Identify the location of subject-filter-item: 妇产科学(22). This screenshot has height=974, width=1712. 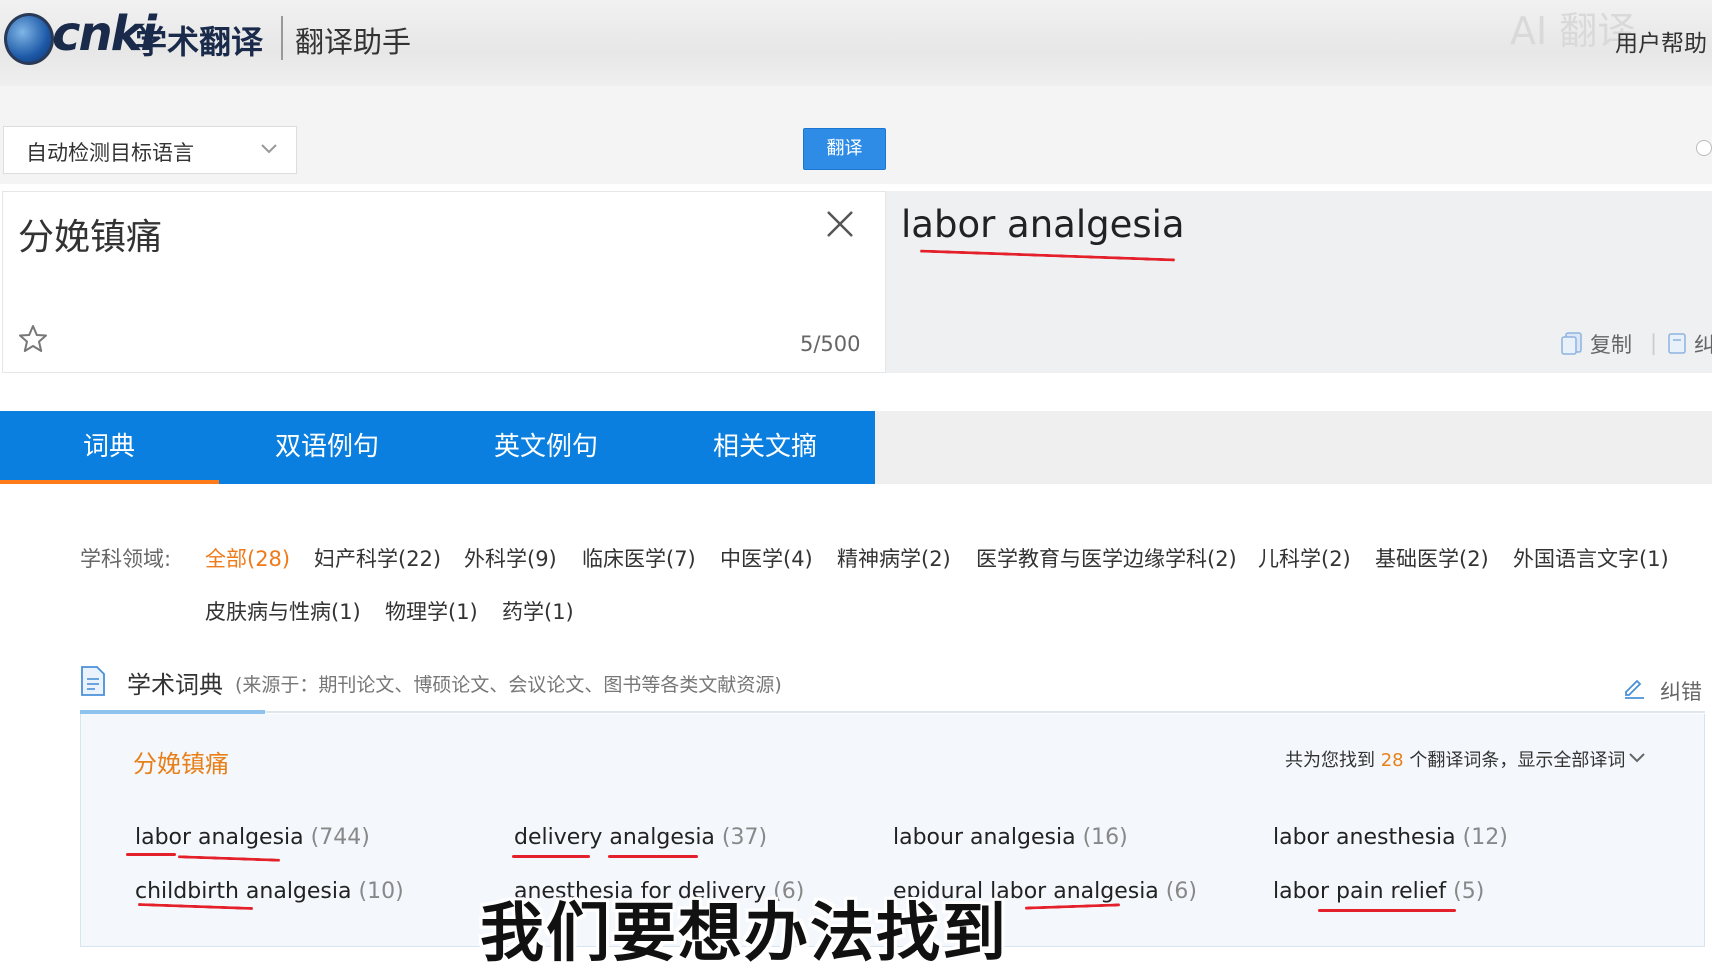
(377, 558).